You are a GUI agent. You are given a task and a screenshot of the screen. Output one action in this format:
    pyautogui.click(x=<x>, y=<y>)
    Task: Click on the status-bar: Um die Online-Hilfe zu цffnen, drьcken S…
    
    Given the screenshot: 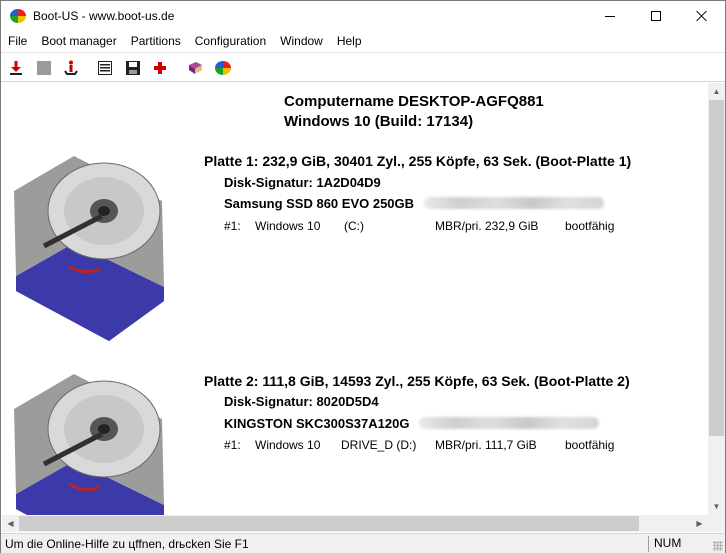 What is the action you would take?
    pyautogui.click(x=363, y=543)
    